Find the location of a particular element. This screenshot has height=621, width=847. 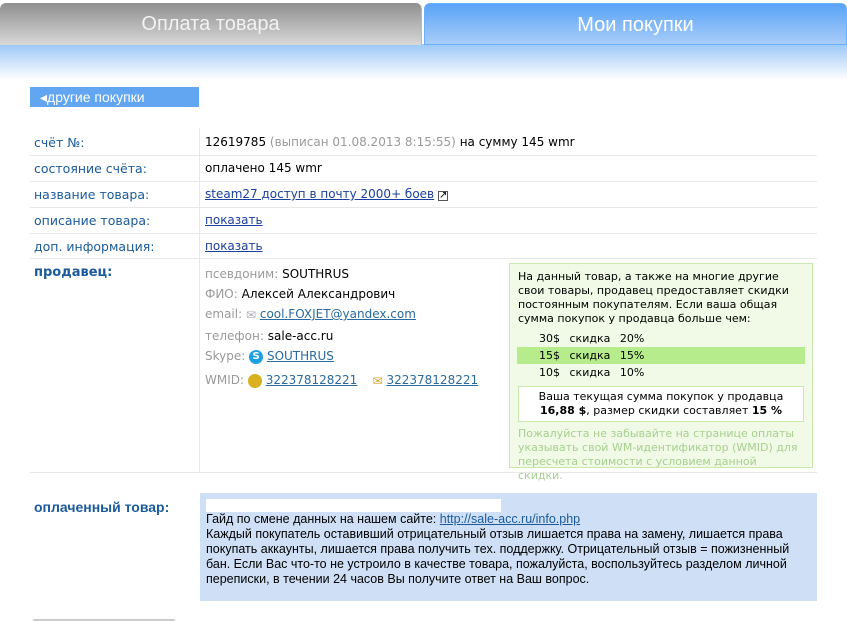

tab-payment: Оплата товара is located at coordinates (211, 24).